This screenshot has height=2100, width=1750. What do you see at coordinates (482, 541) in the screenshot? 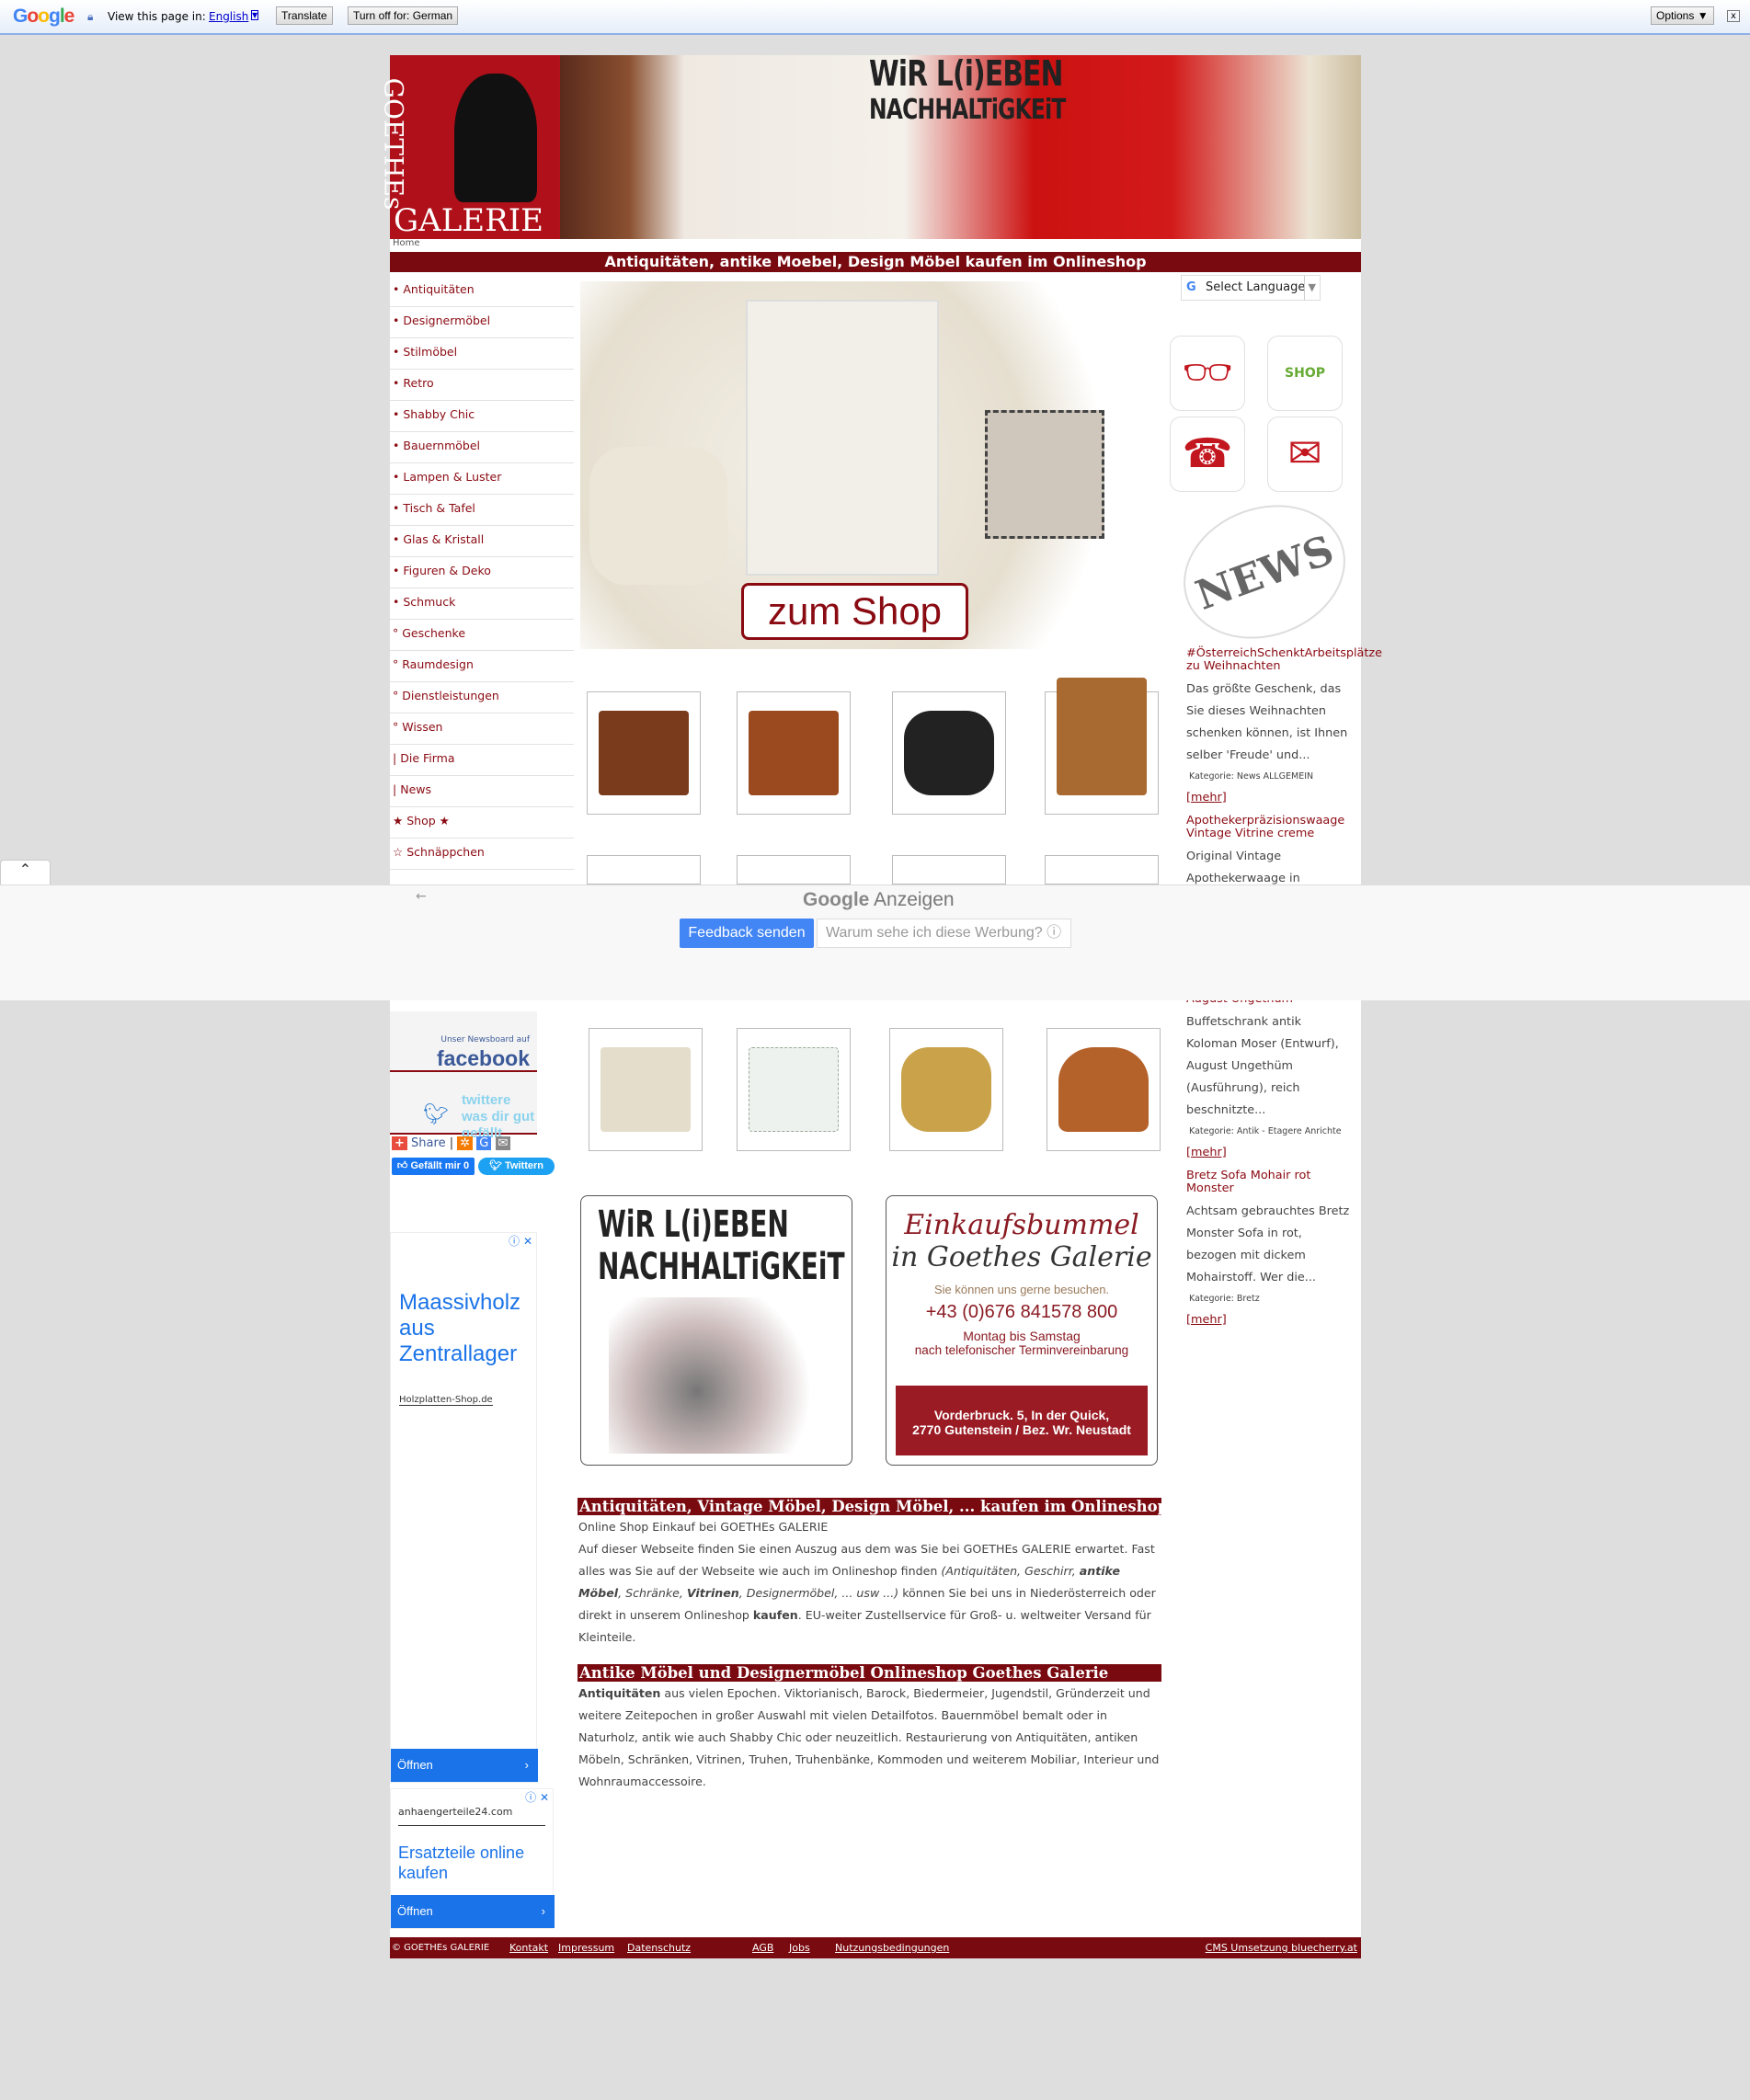
I see `sidebar-item-glas-kristall: • Glas & Kristall` at bounding box center [482, 541].